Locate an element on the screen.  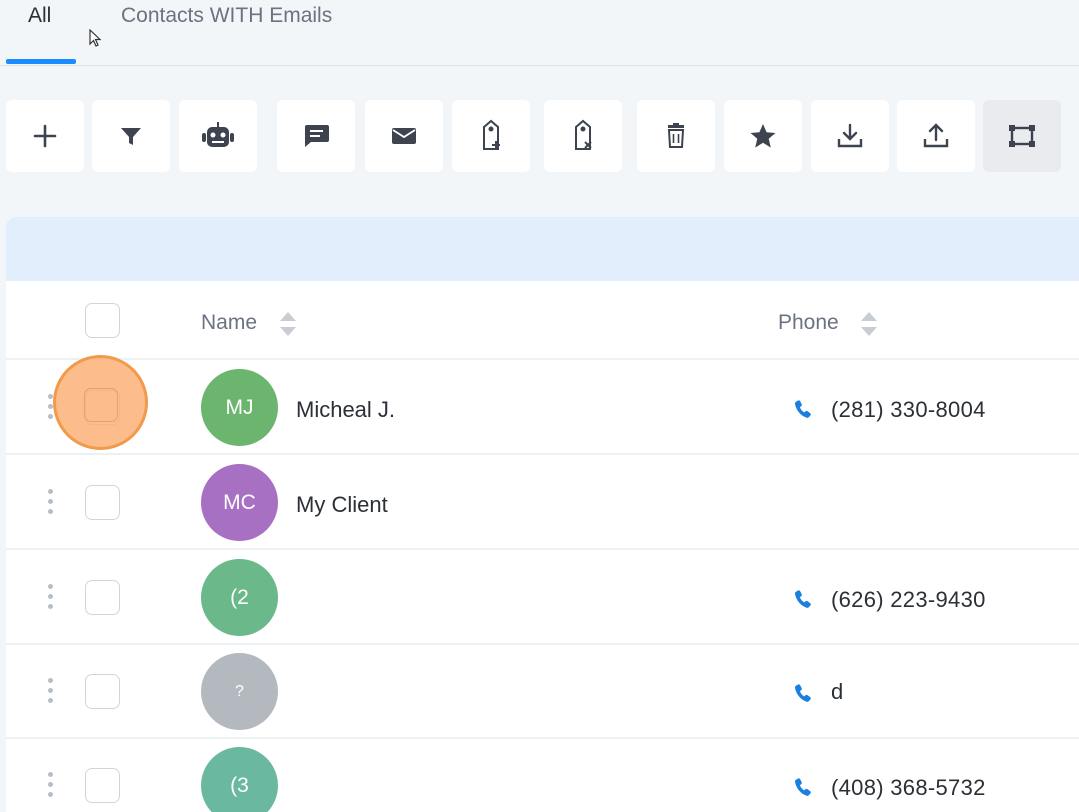
automation-button is located at coordinates (218, 136).